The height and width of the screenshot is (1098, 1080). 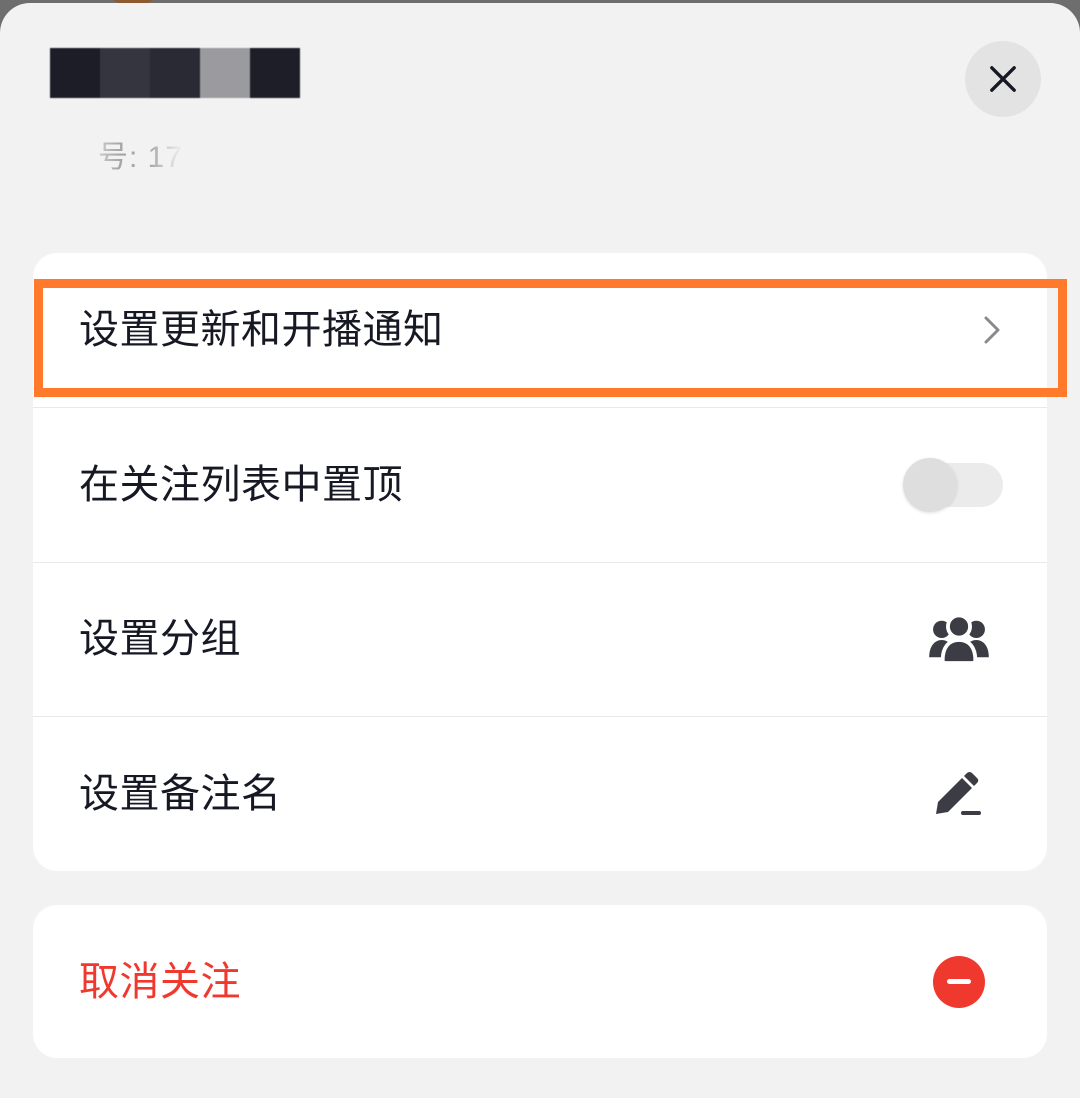 I want to click on chevron-right-icon, so click(x=992, y=330).